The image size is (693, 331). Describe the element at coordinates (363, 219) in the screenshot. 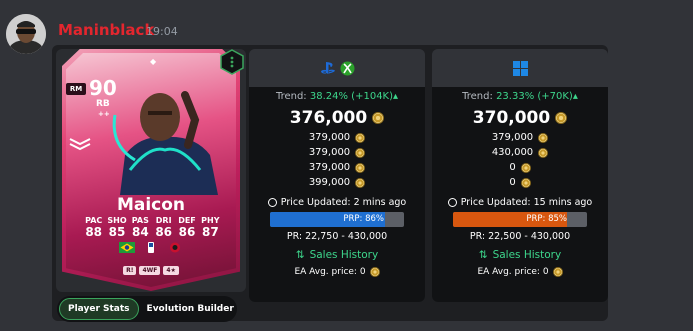

I see `prp-label: PRP: 86%` at that location.